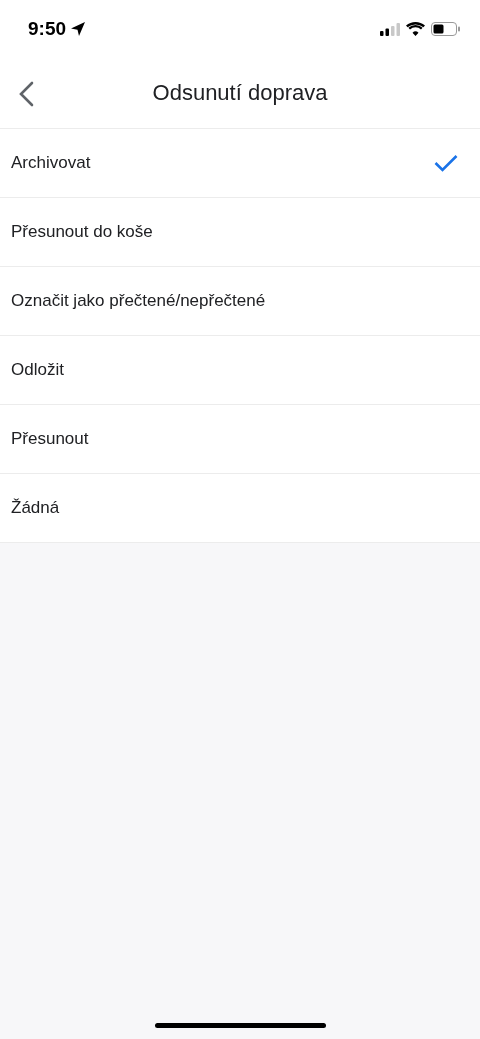  What do you see at coordinates (240, 508) in the screenshot?
I see `option-row: Žádná` at bounding box center [240, 508].